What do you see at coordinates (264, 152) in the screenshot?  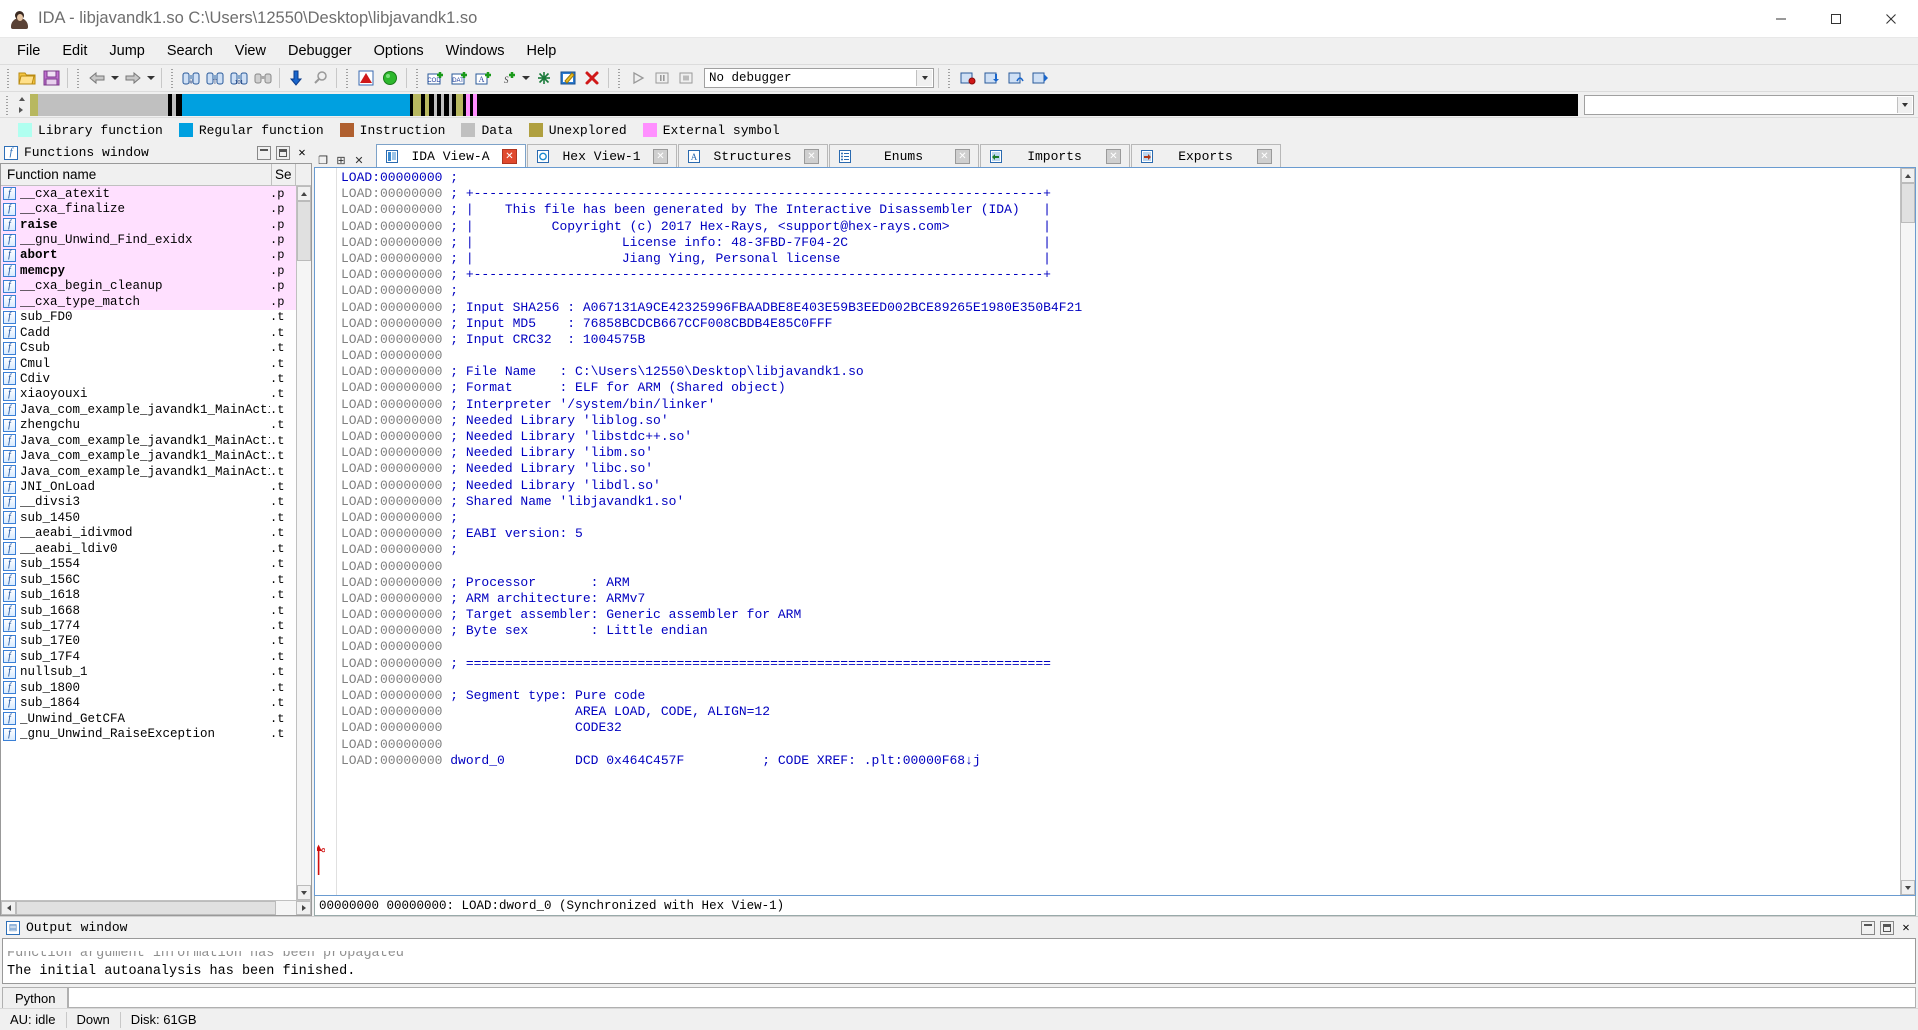 I see `panel-maximize-button` at bounding box center [264, 152].